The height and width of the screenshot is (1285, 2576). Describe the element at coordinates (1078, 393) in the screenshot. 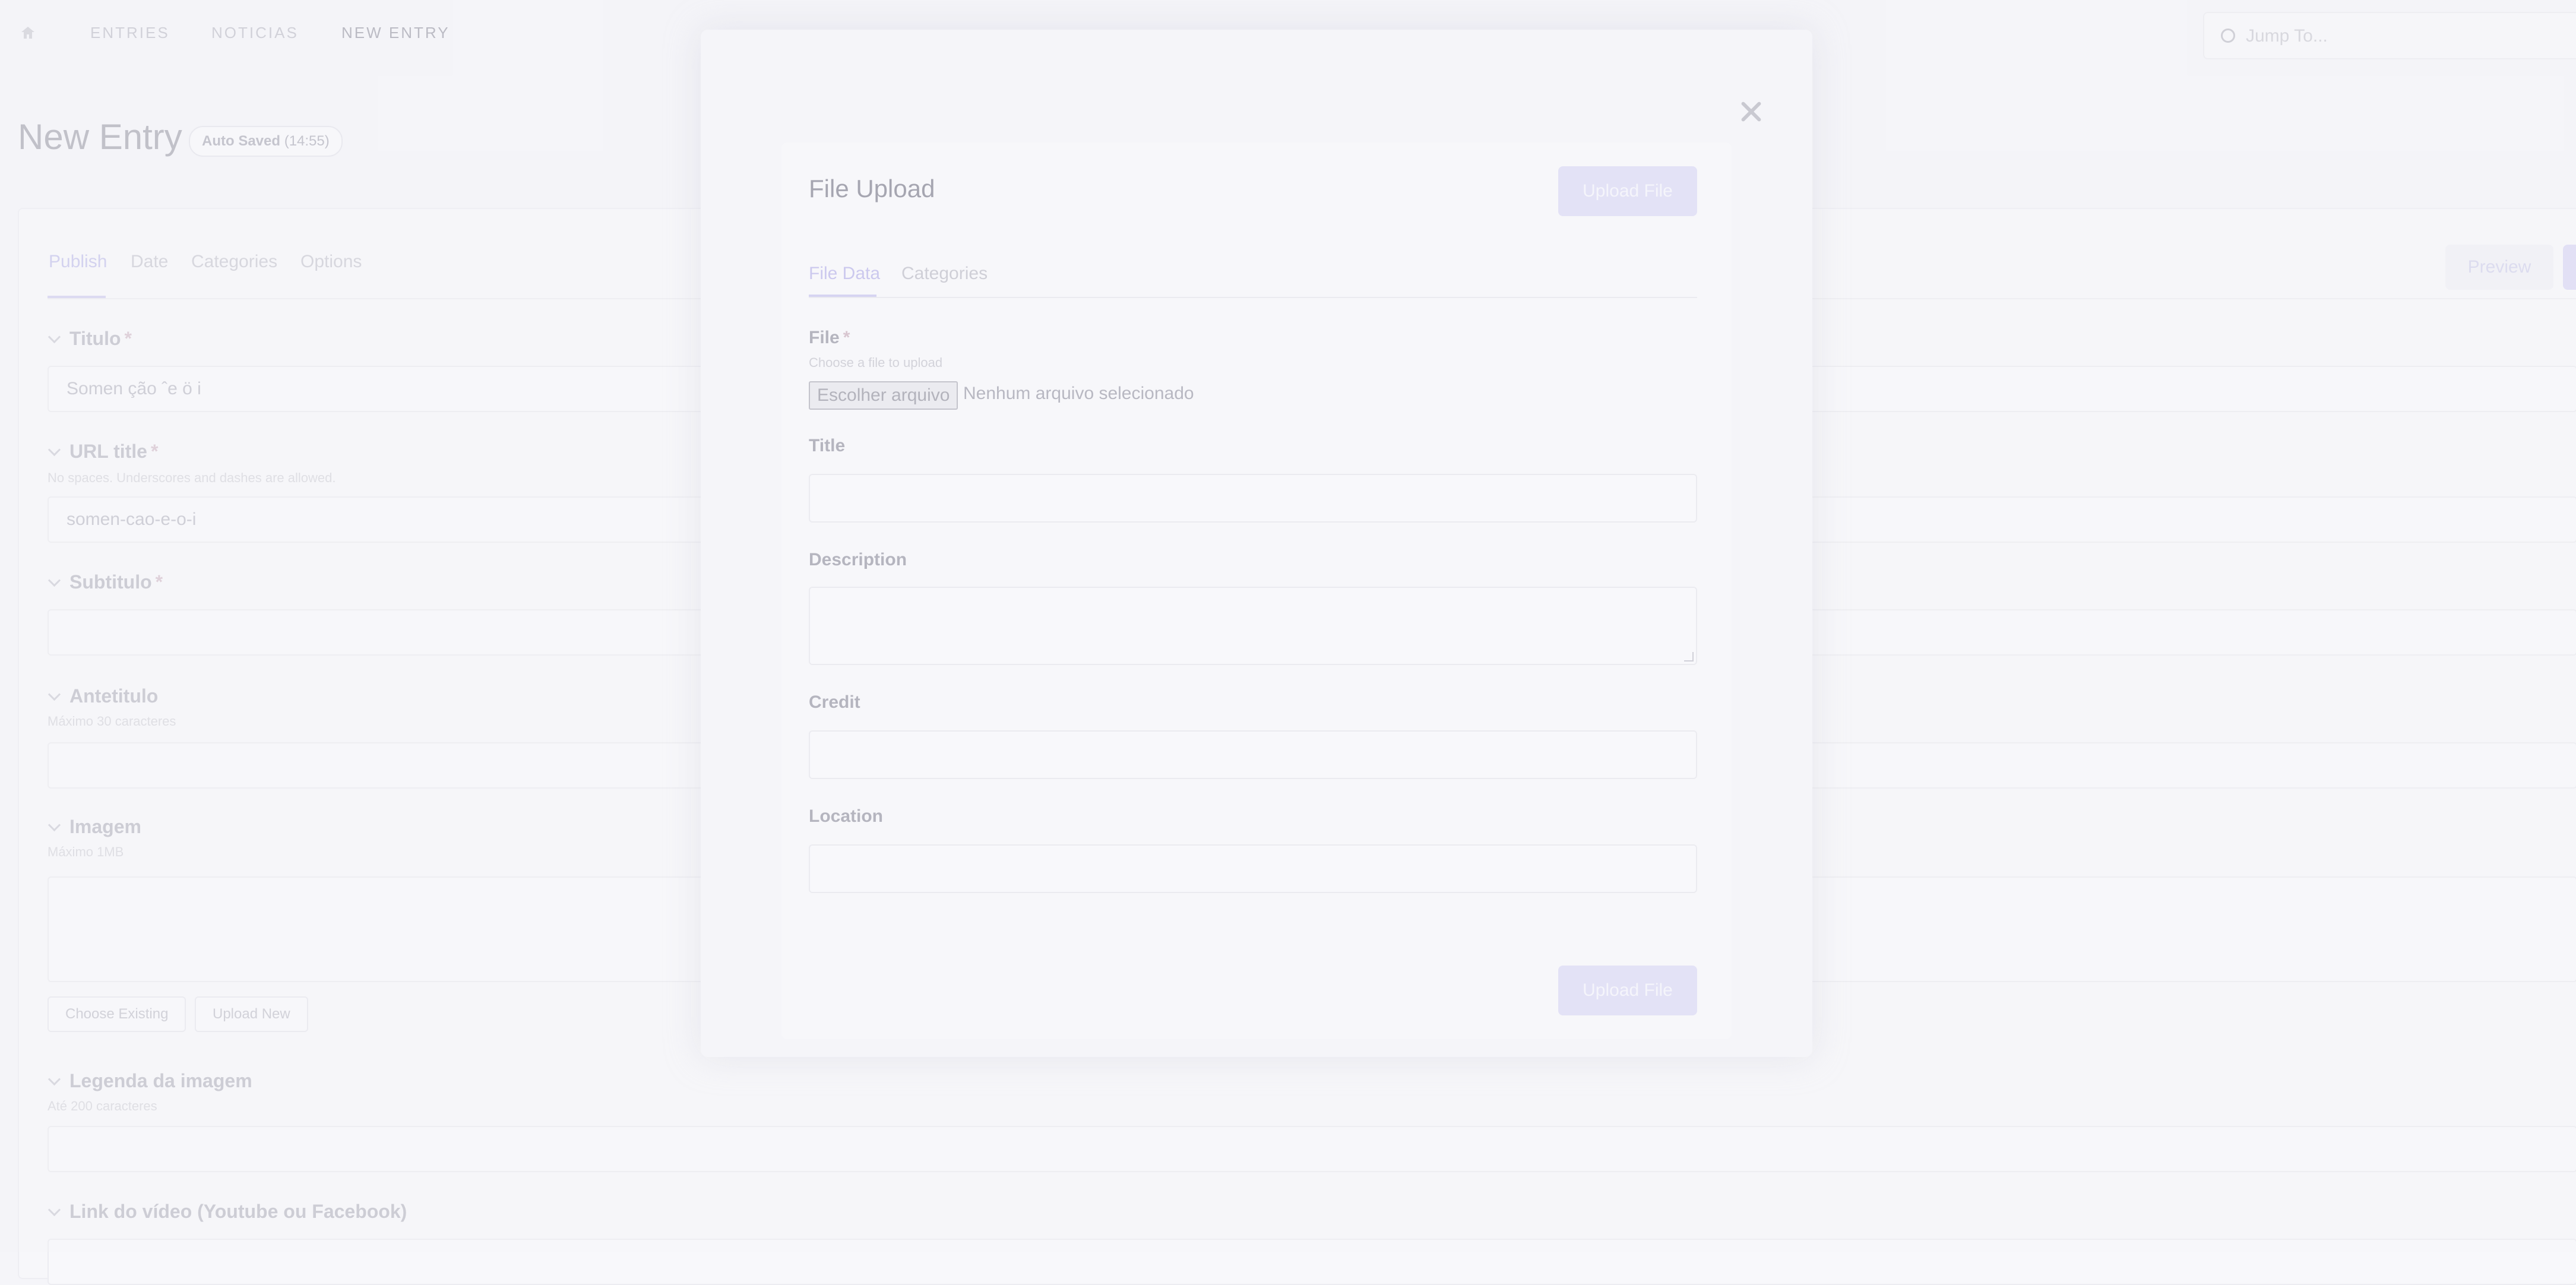

I see `no-file-selected-text: Nenhum arquivo selecionado` at that location.